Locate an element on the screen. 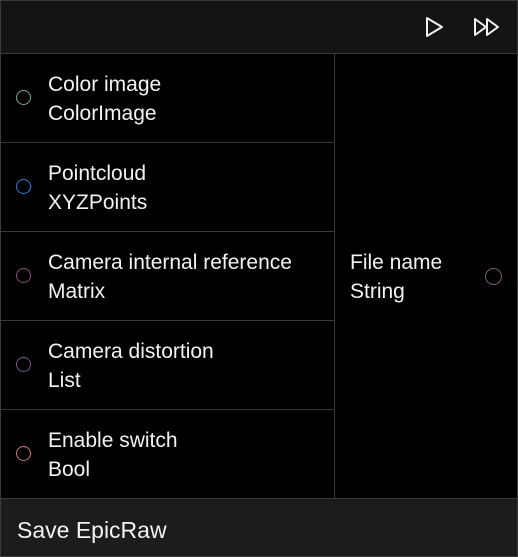 This screenshot has height=557, width=518. port-type: XYZPoints is located at coordinates (98, 202).